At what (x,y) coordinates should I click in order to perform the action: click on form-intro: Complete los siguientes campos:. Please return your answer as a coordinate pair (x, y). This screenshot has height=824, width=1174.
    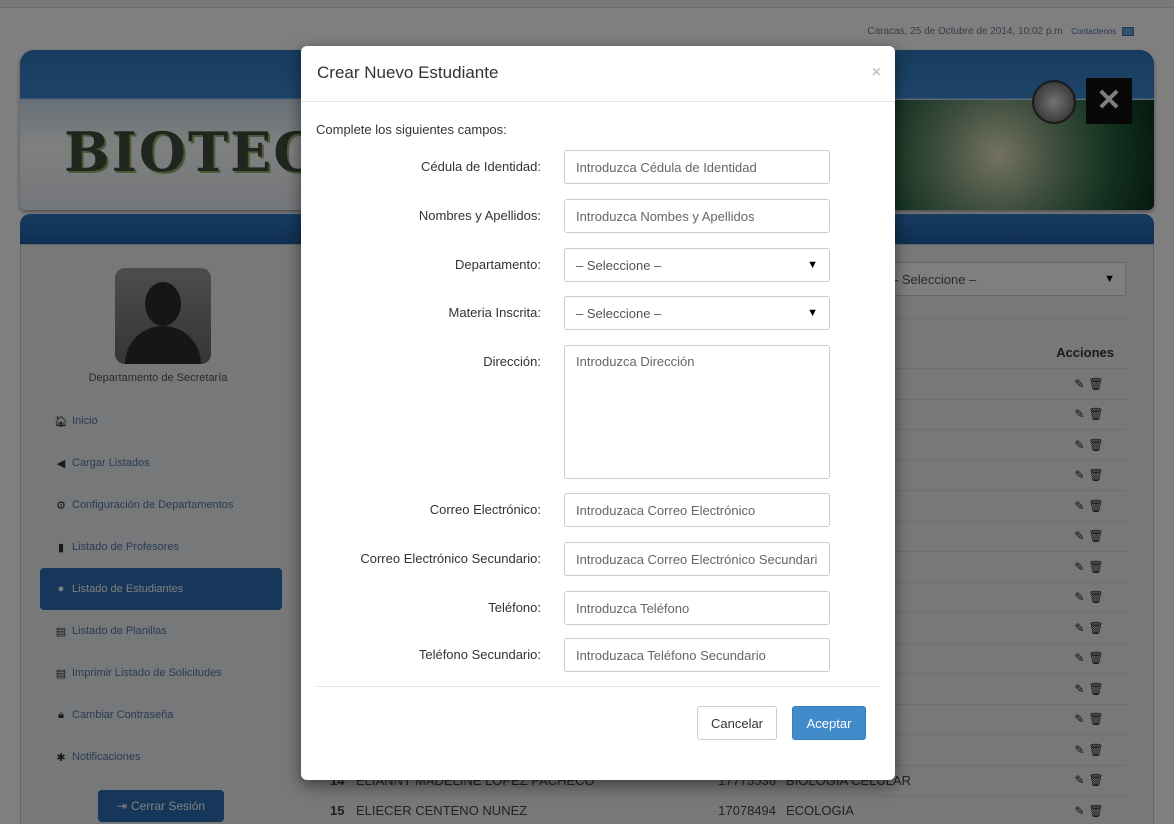
    Looking at the image, I should click on (411, 129).